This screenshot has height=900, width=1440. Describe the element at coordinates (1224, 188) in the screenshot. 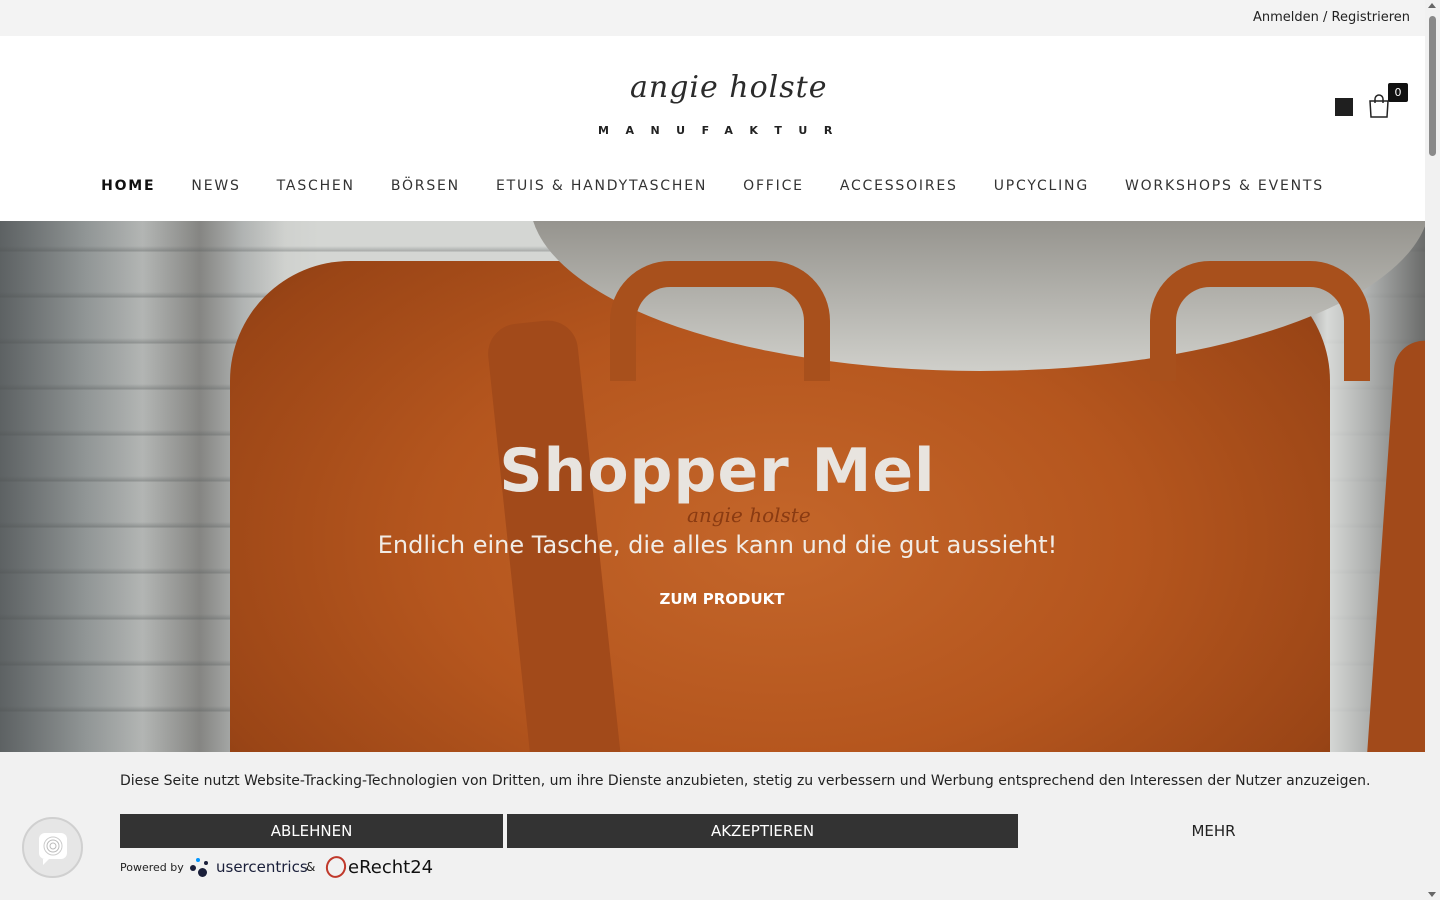

I see `nav-item-workshops: WORKSHOPS & EVENTS` at that location.